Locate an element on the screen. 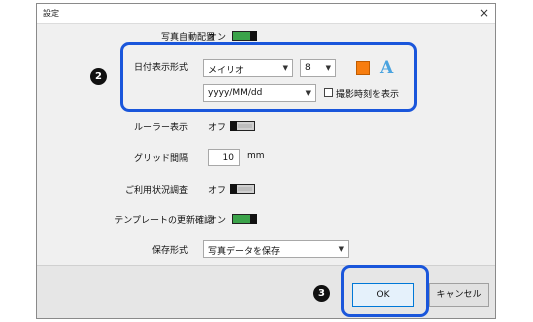  ruler-state: オフ is located at coordinates (217, 128).